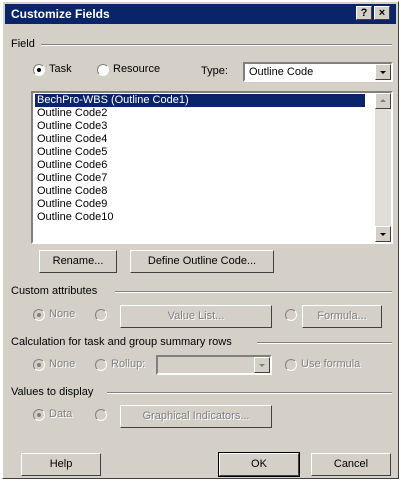 This screenshot has height=481, width=401. Describe the element at coordinates (71, 178) in the screenshot. I see `list-item: Outline Code7` at that location.